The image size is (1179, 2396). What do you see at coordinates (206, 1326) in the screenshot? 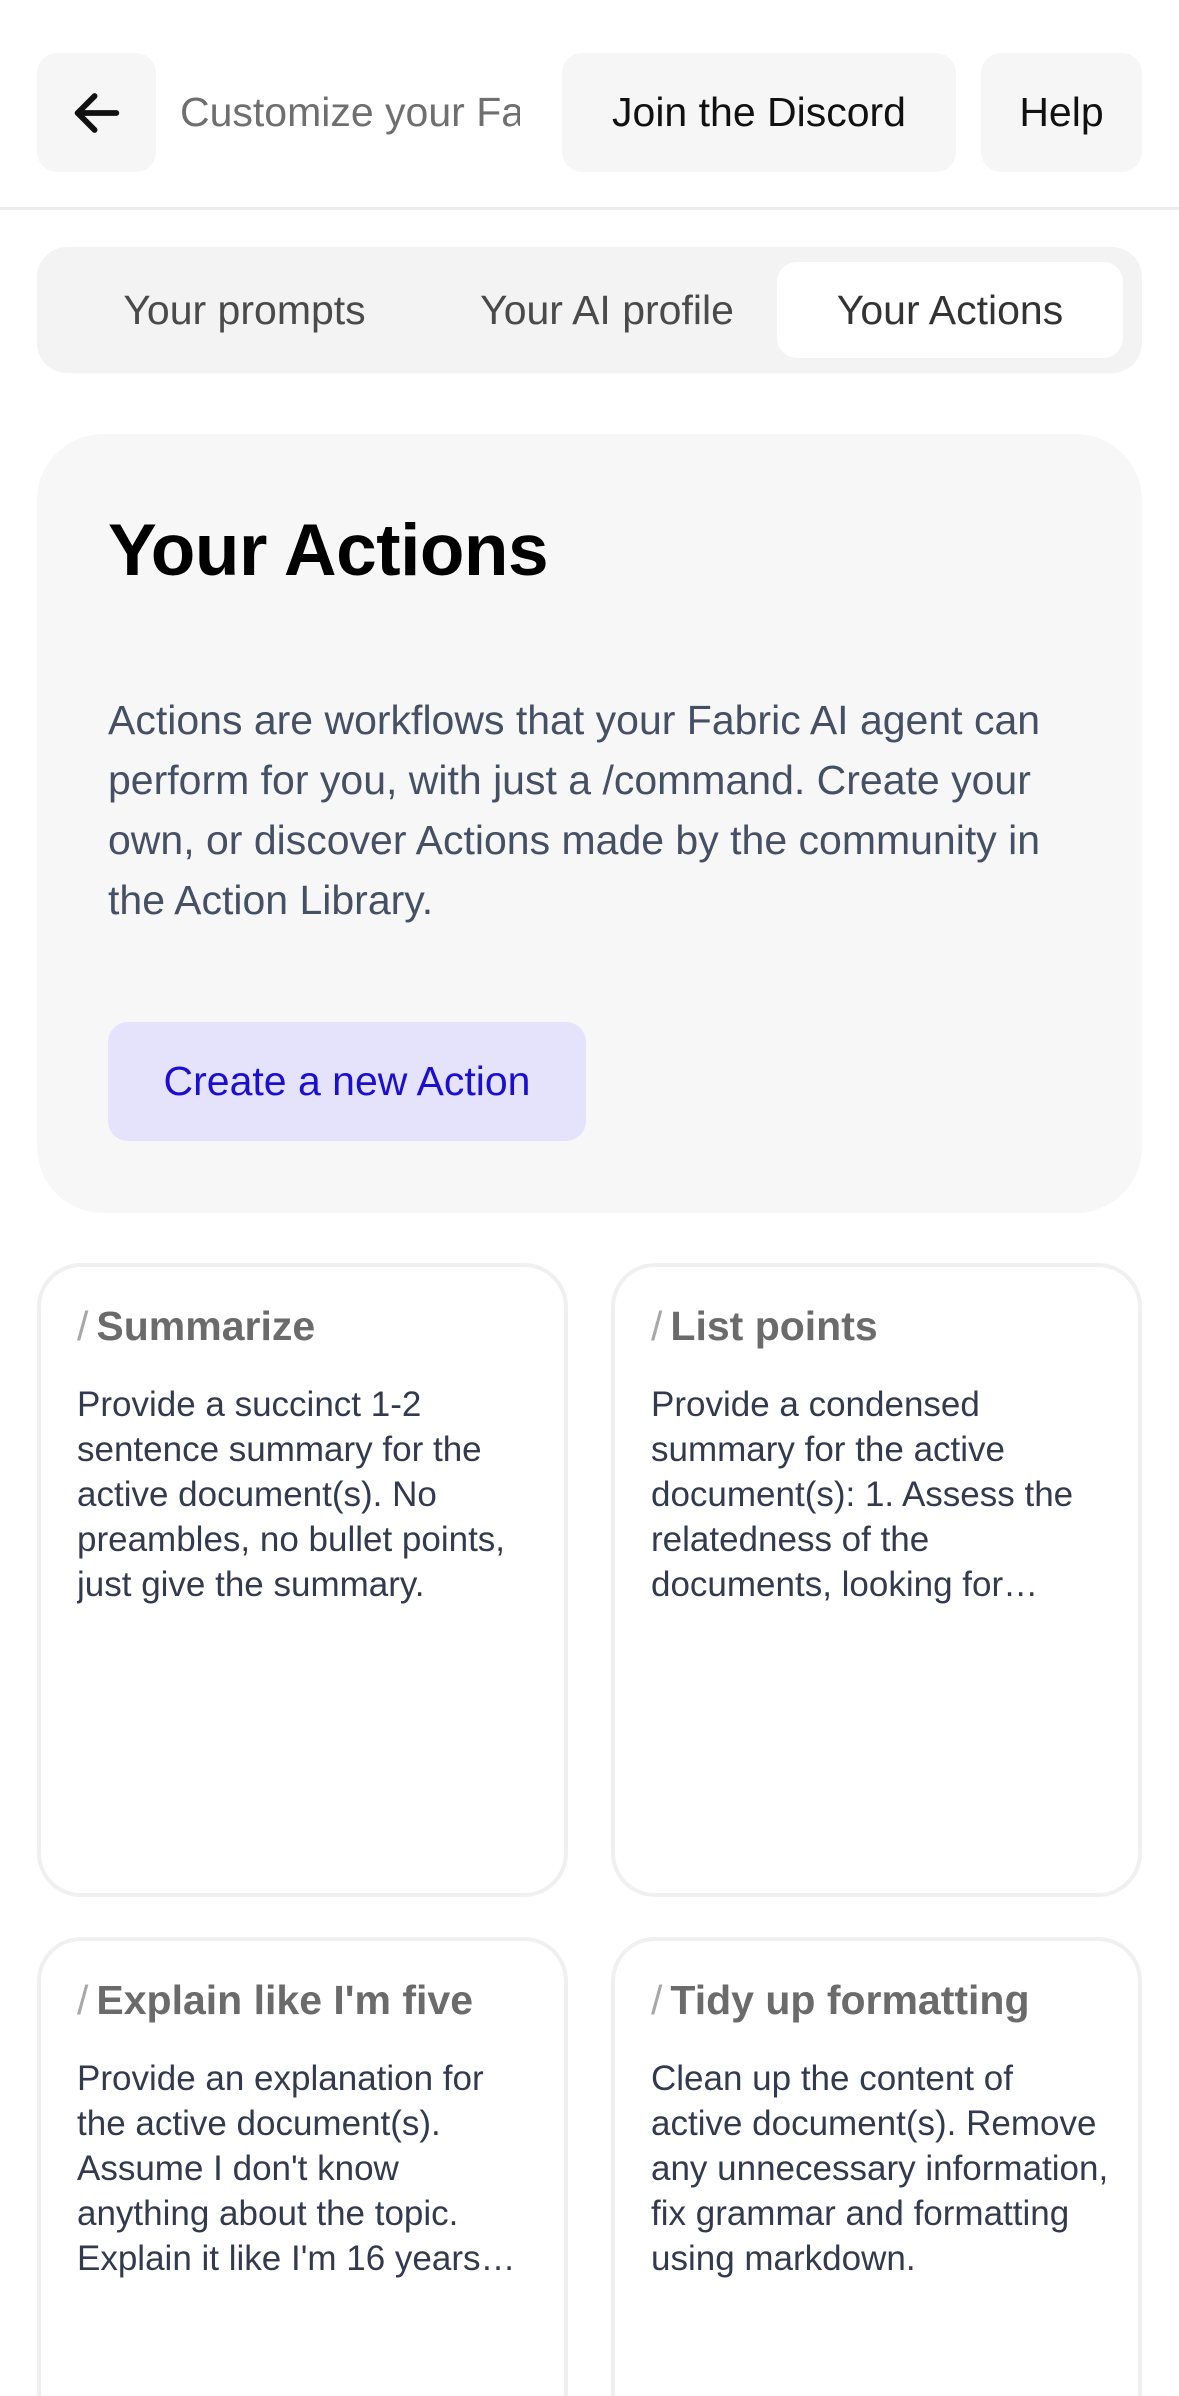
I see `action-name: Summarize` at bounding box center [206, 1326].